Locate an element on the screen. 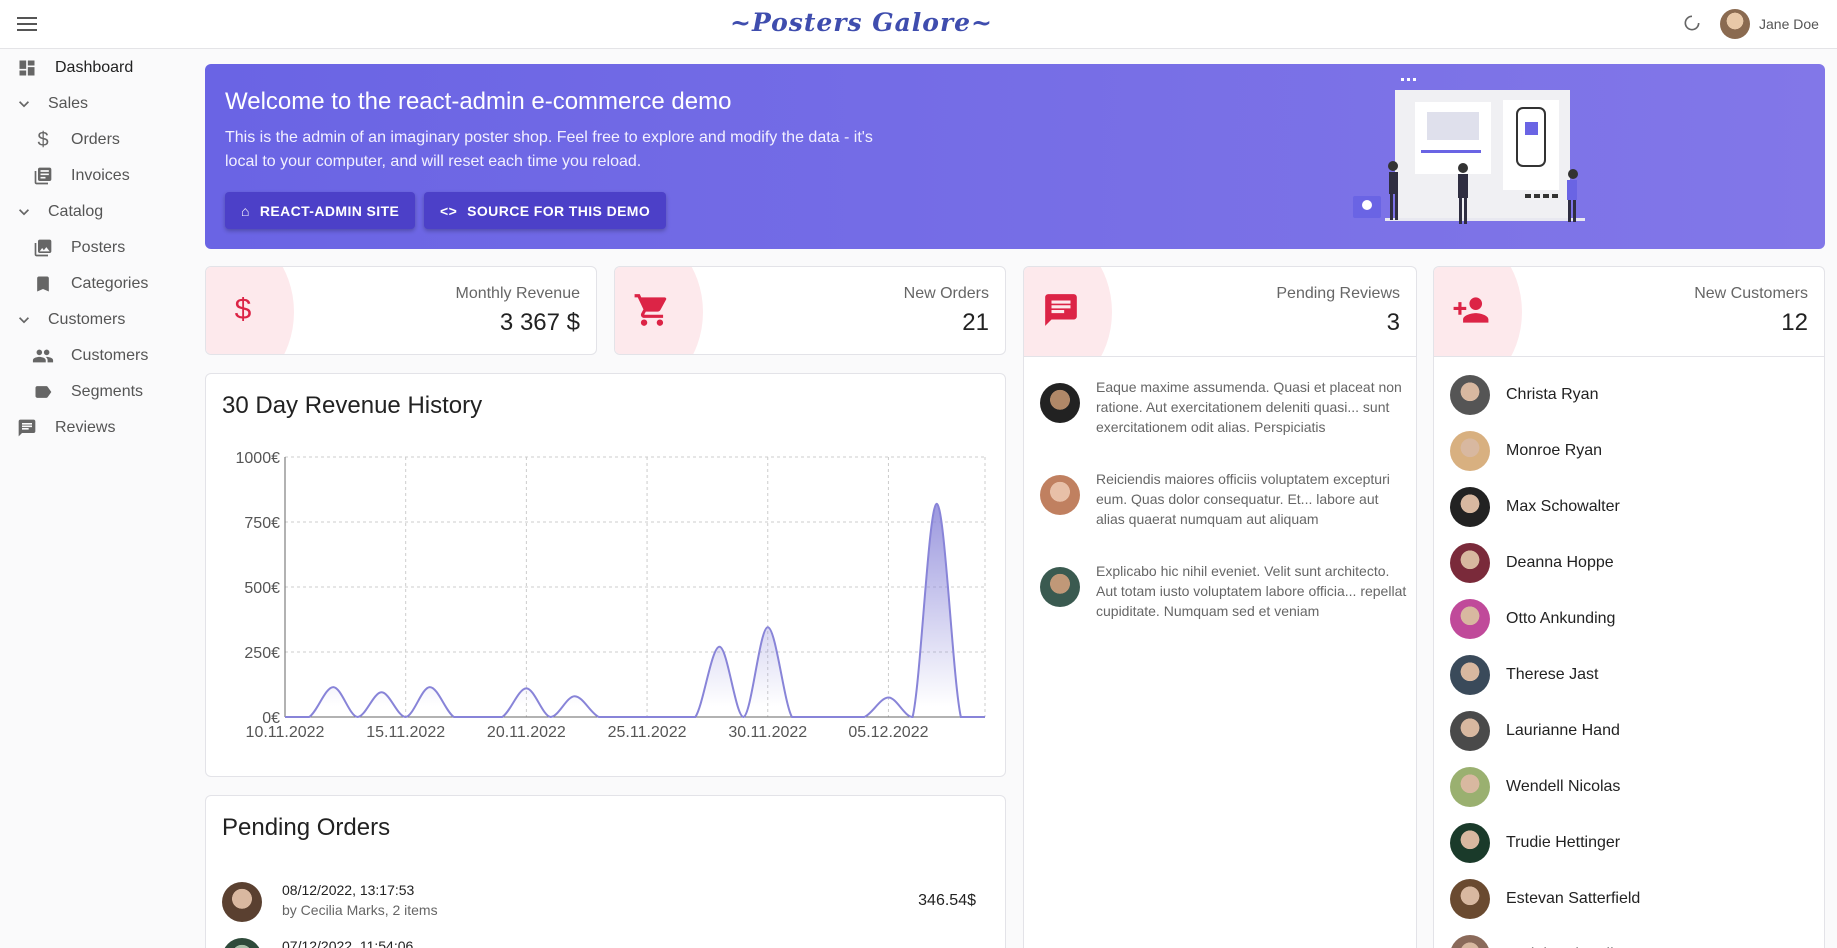 The height and width of the screenshot is (948, 1837). new-orders-value: 21 is located at coordinates (975, 322).